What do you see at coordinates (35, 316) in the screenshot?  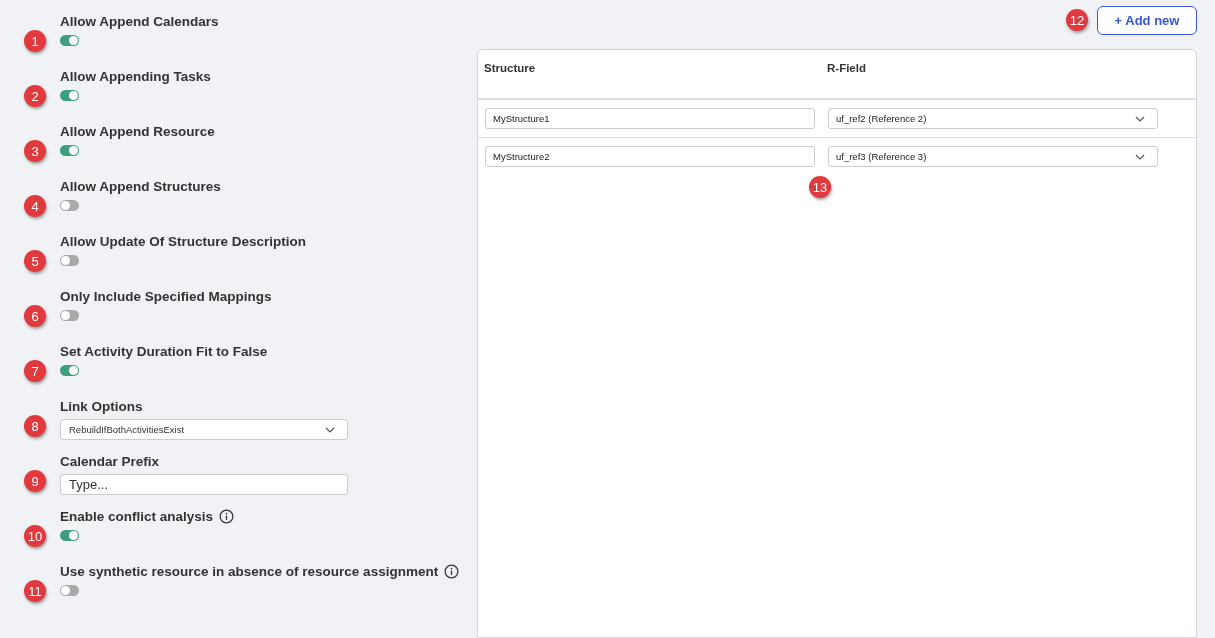 I see `number-marker: 6` at bounding box center [35, 316].